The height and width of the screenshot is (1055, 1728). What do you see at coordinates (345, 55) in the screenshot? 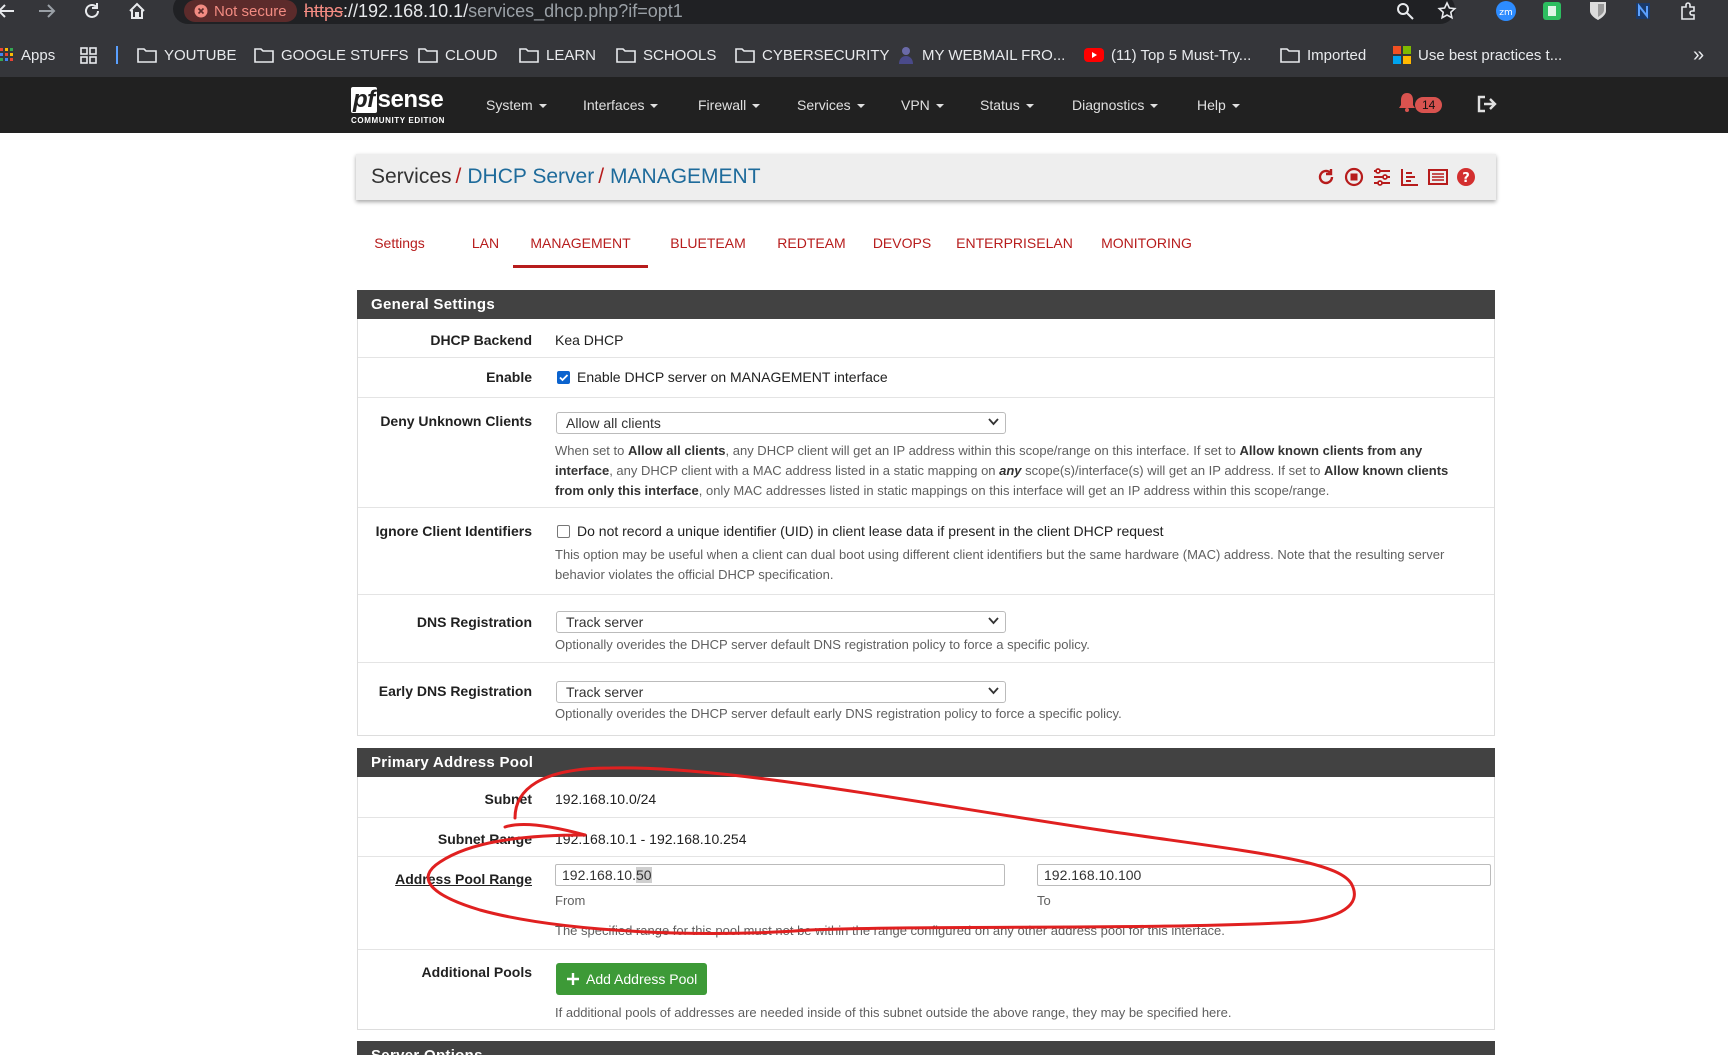
I see `bookmark-label: GOOGLE STUFFS` at bounding box center [345, 55].